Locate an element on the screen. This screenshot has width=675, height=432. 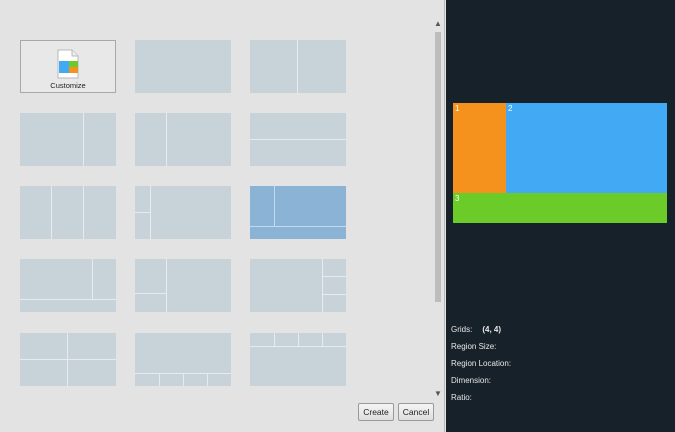
layout-preview: 1 2 3 is located at coordinates (560, 163).